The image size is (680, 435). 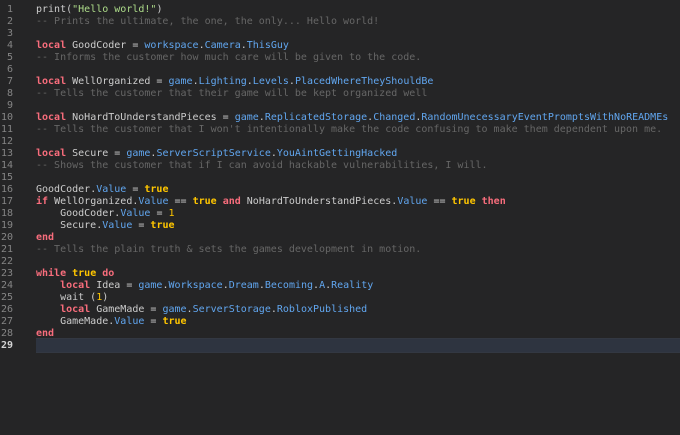 What do you see at coordinates (9, 93) in the screenshot?
I see `line-number: 8` at bounding box center [9, 93].